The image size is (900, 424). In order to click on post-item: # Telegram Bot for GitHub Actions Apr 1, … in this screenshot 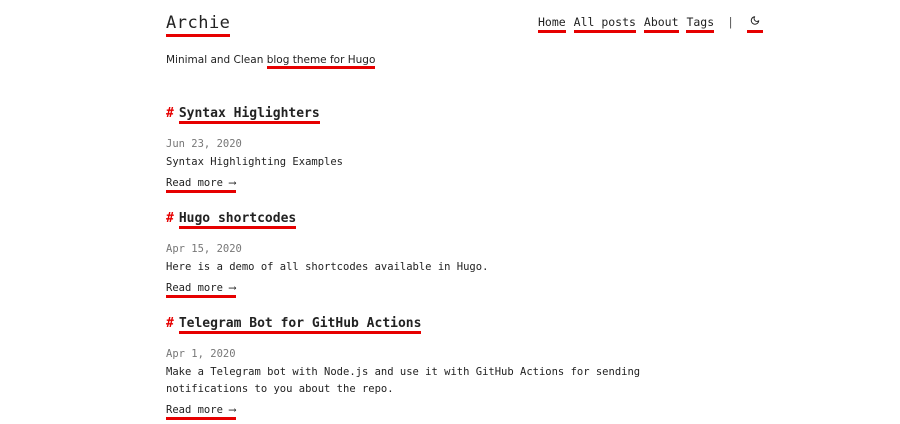, I will do `click(426, 367)`.